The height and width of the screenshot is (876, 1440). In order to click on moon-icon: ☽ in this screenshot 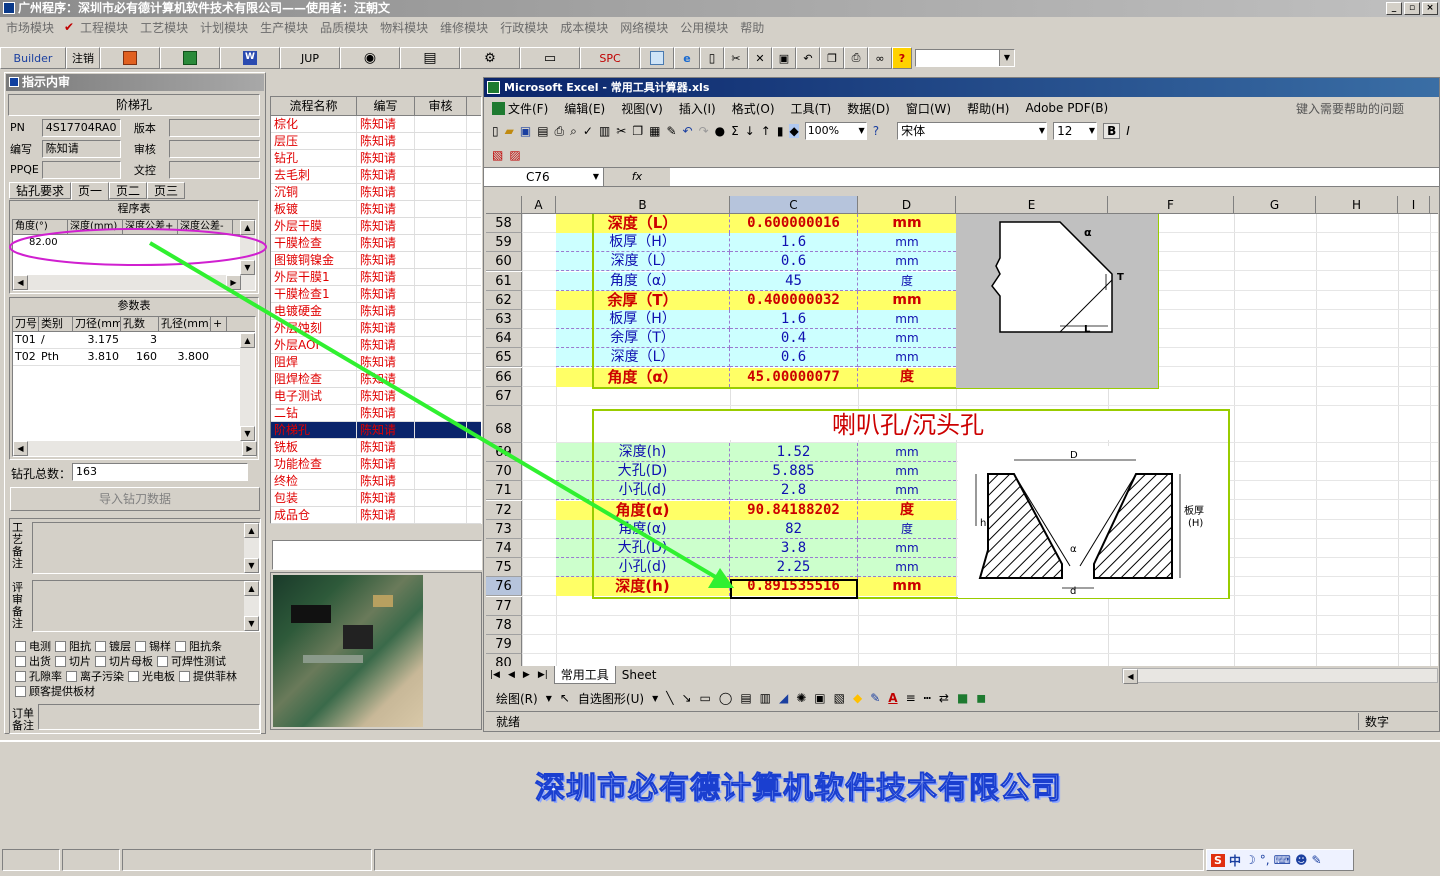, I will do `click(1250, 860)`.